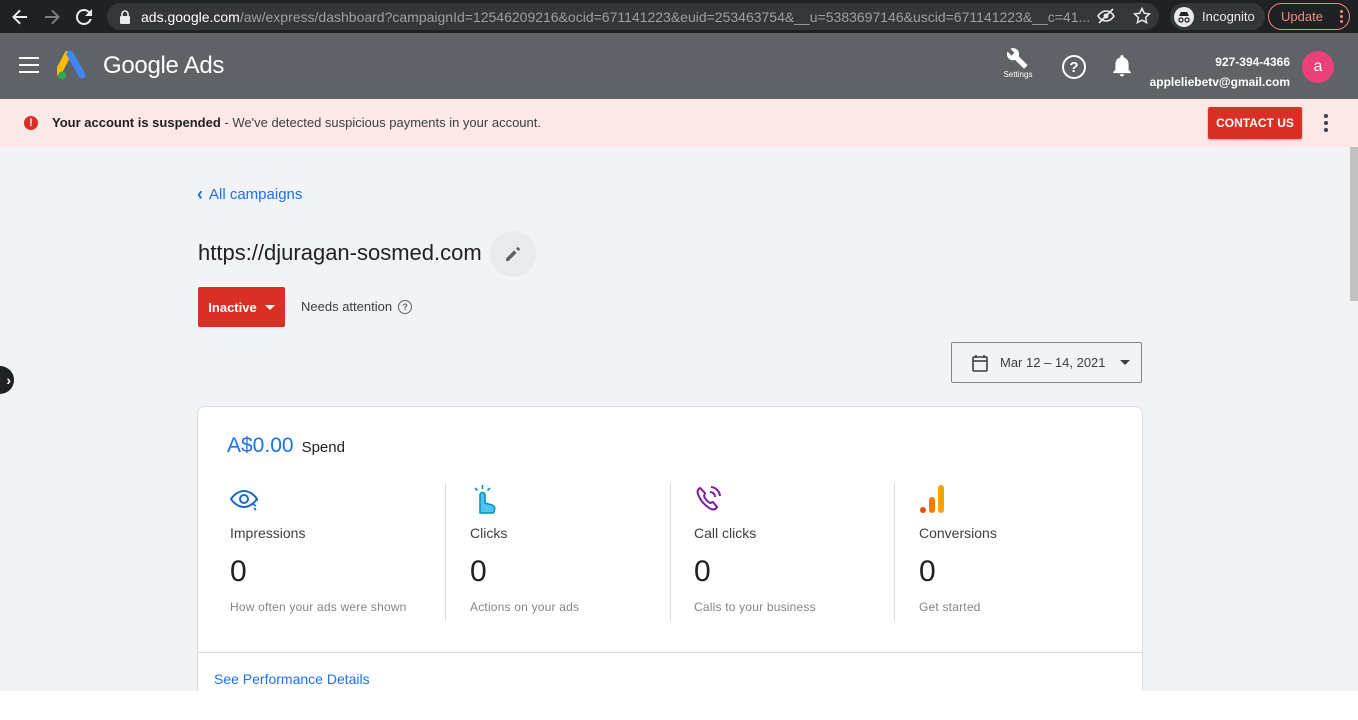 The width and height of the screenshot is (1358, 720). What do you see at coordinates (125, 16) in the screenshot?
I see `lock-icon` at bounding box center [125, 16].